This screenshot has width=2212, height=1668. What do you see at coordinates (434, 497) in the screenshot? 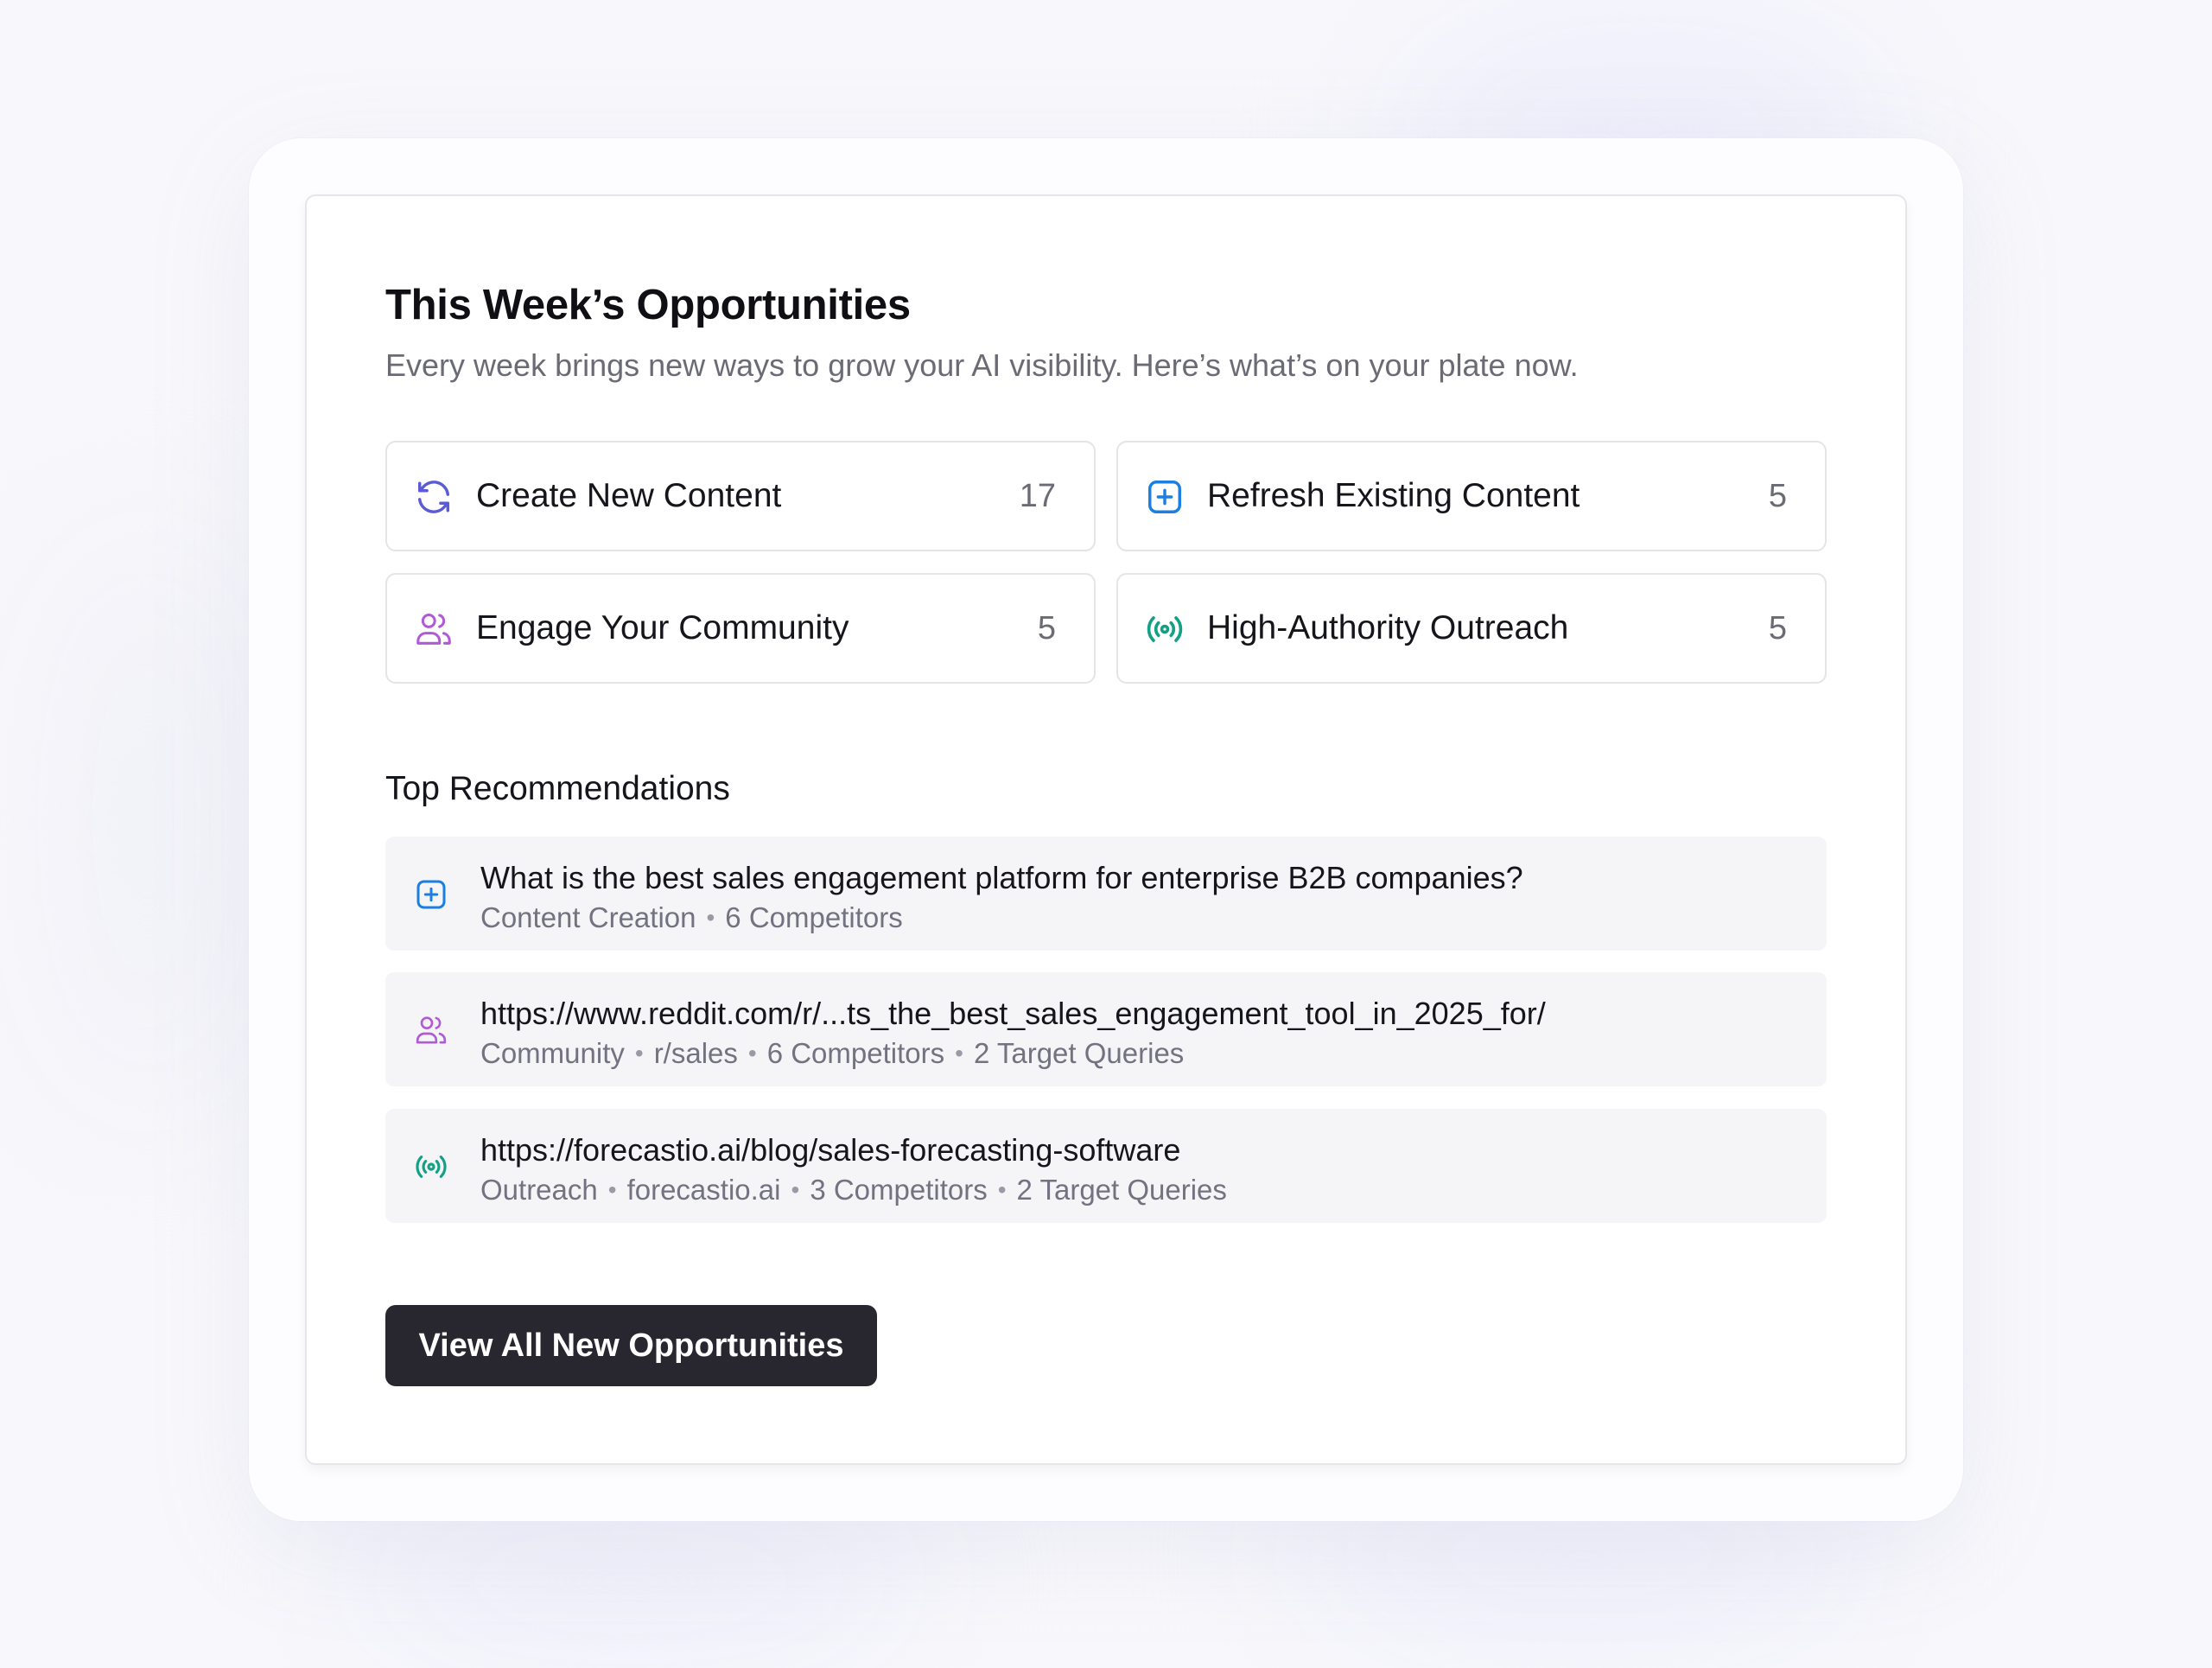
I see `refresh-cycle-icon` at bounding box center [434, 497].